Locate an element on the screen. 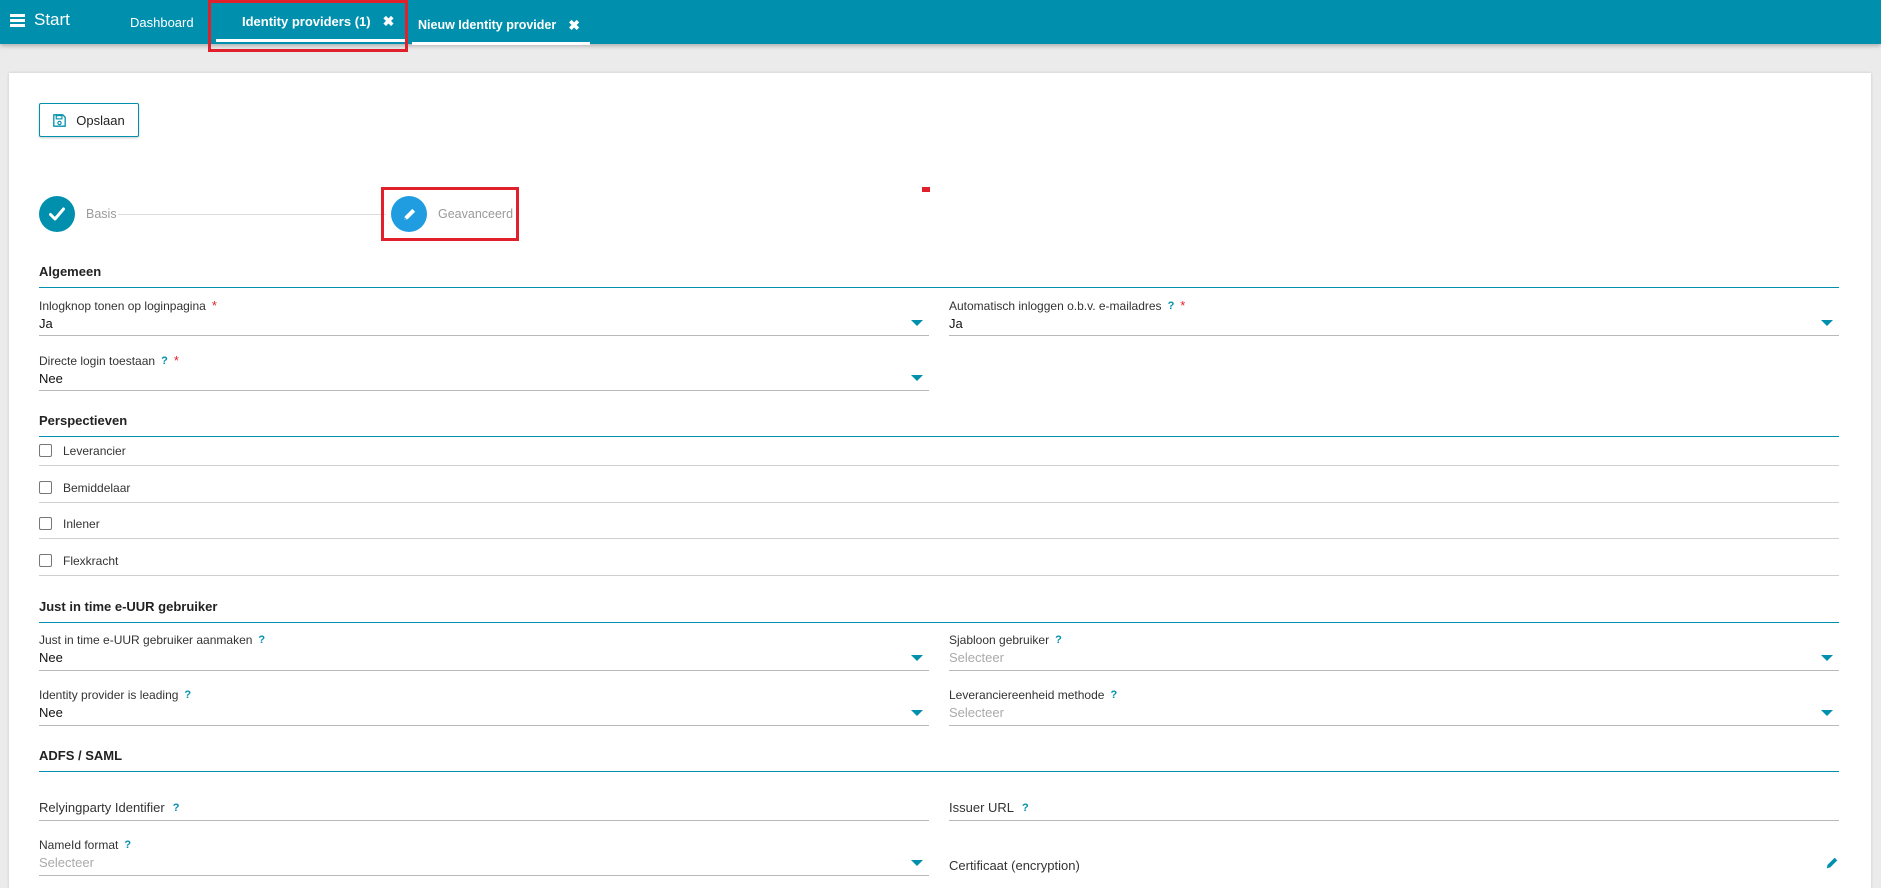  issuer-url-field: Issuer URL ? is located at coordinates (1394, 808).